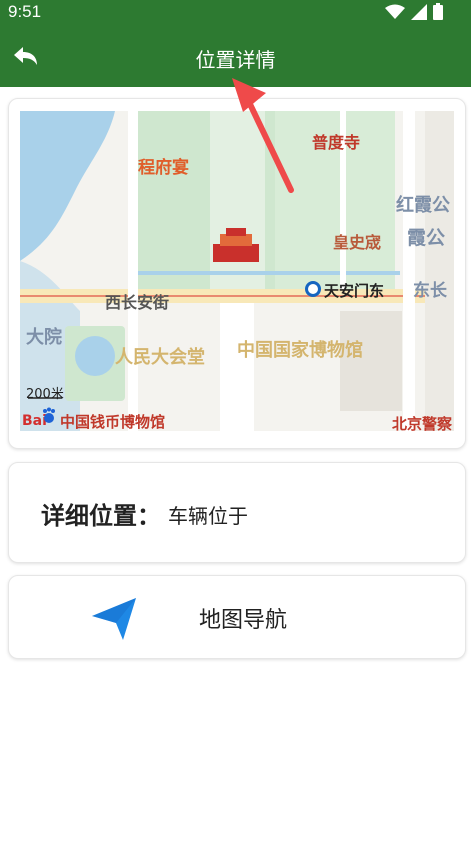  I want to click on location-card: 详细位置： 车辆位于, so click(237, 512).